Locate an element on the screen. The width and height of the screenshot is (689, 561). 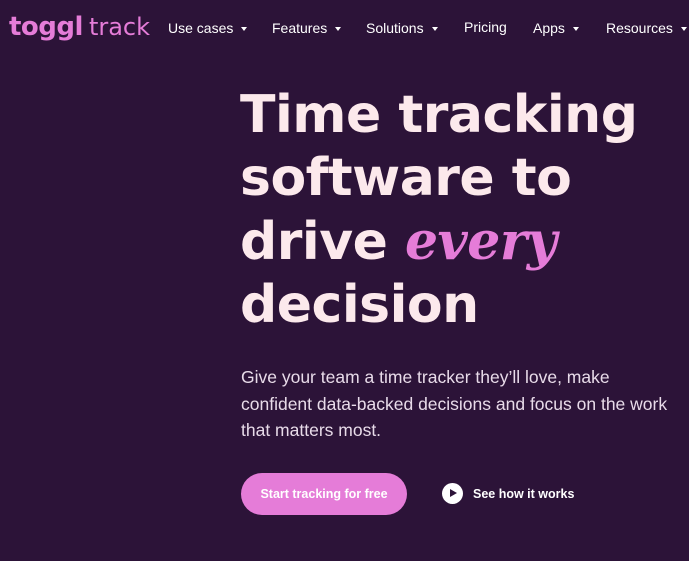
nav-apps: Apps is located at coordinates (556, 28).